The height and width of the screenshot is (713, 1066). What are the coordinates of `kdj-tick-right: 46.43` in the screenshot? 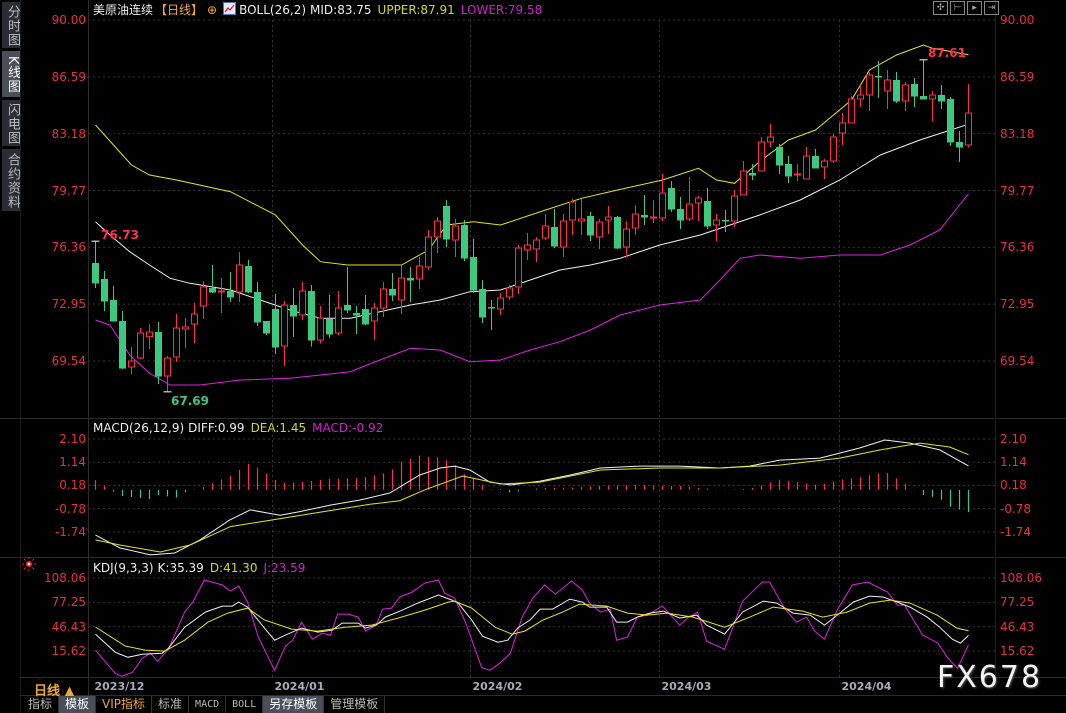 It's located at (1017, 626).